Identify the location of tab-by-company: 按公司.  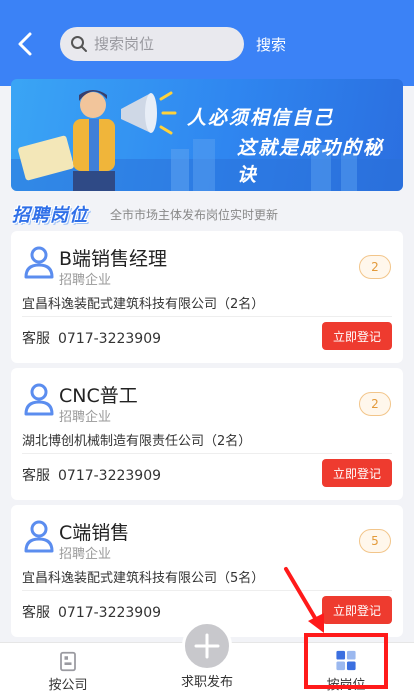
(68, 667).